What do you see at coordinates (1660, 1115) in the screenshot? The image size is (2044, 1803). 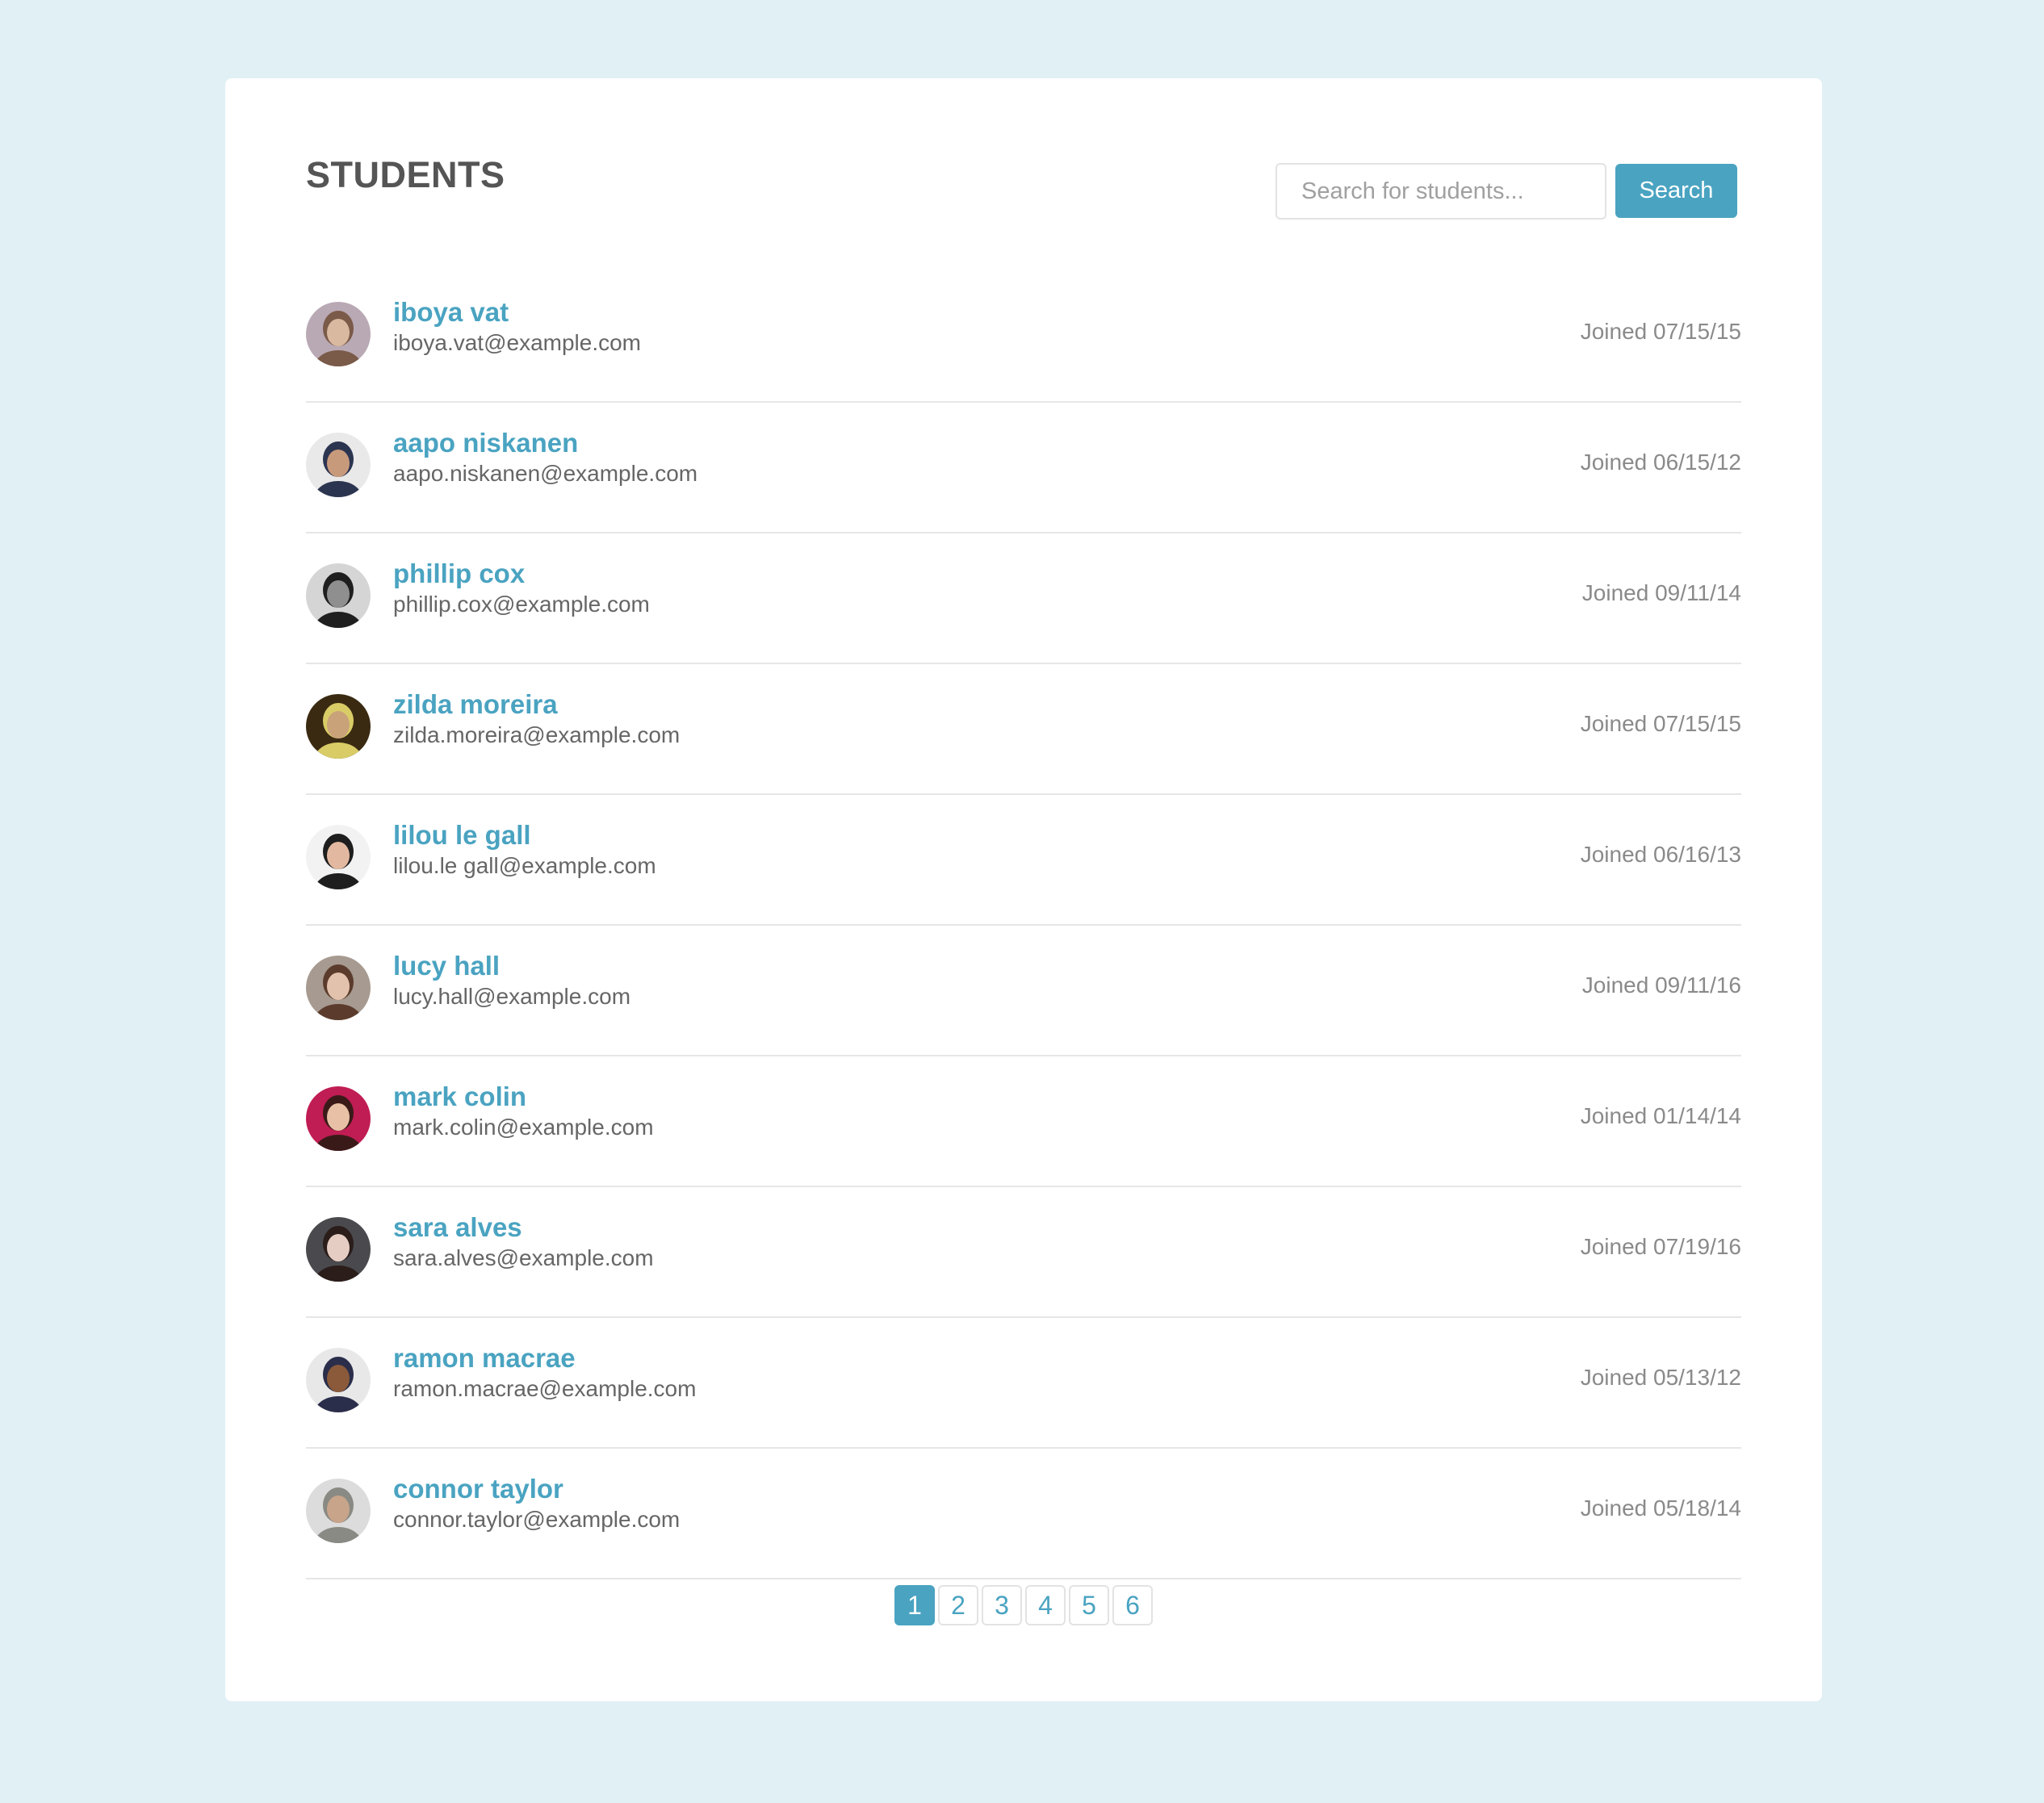 I see `student-joined-date: Joined 01/14/14` at bounding box center [1660, 1115].